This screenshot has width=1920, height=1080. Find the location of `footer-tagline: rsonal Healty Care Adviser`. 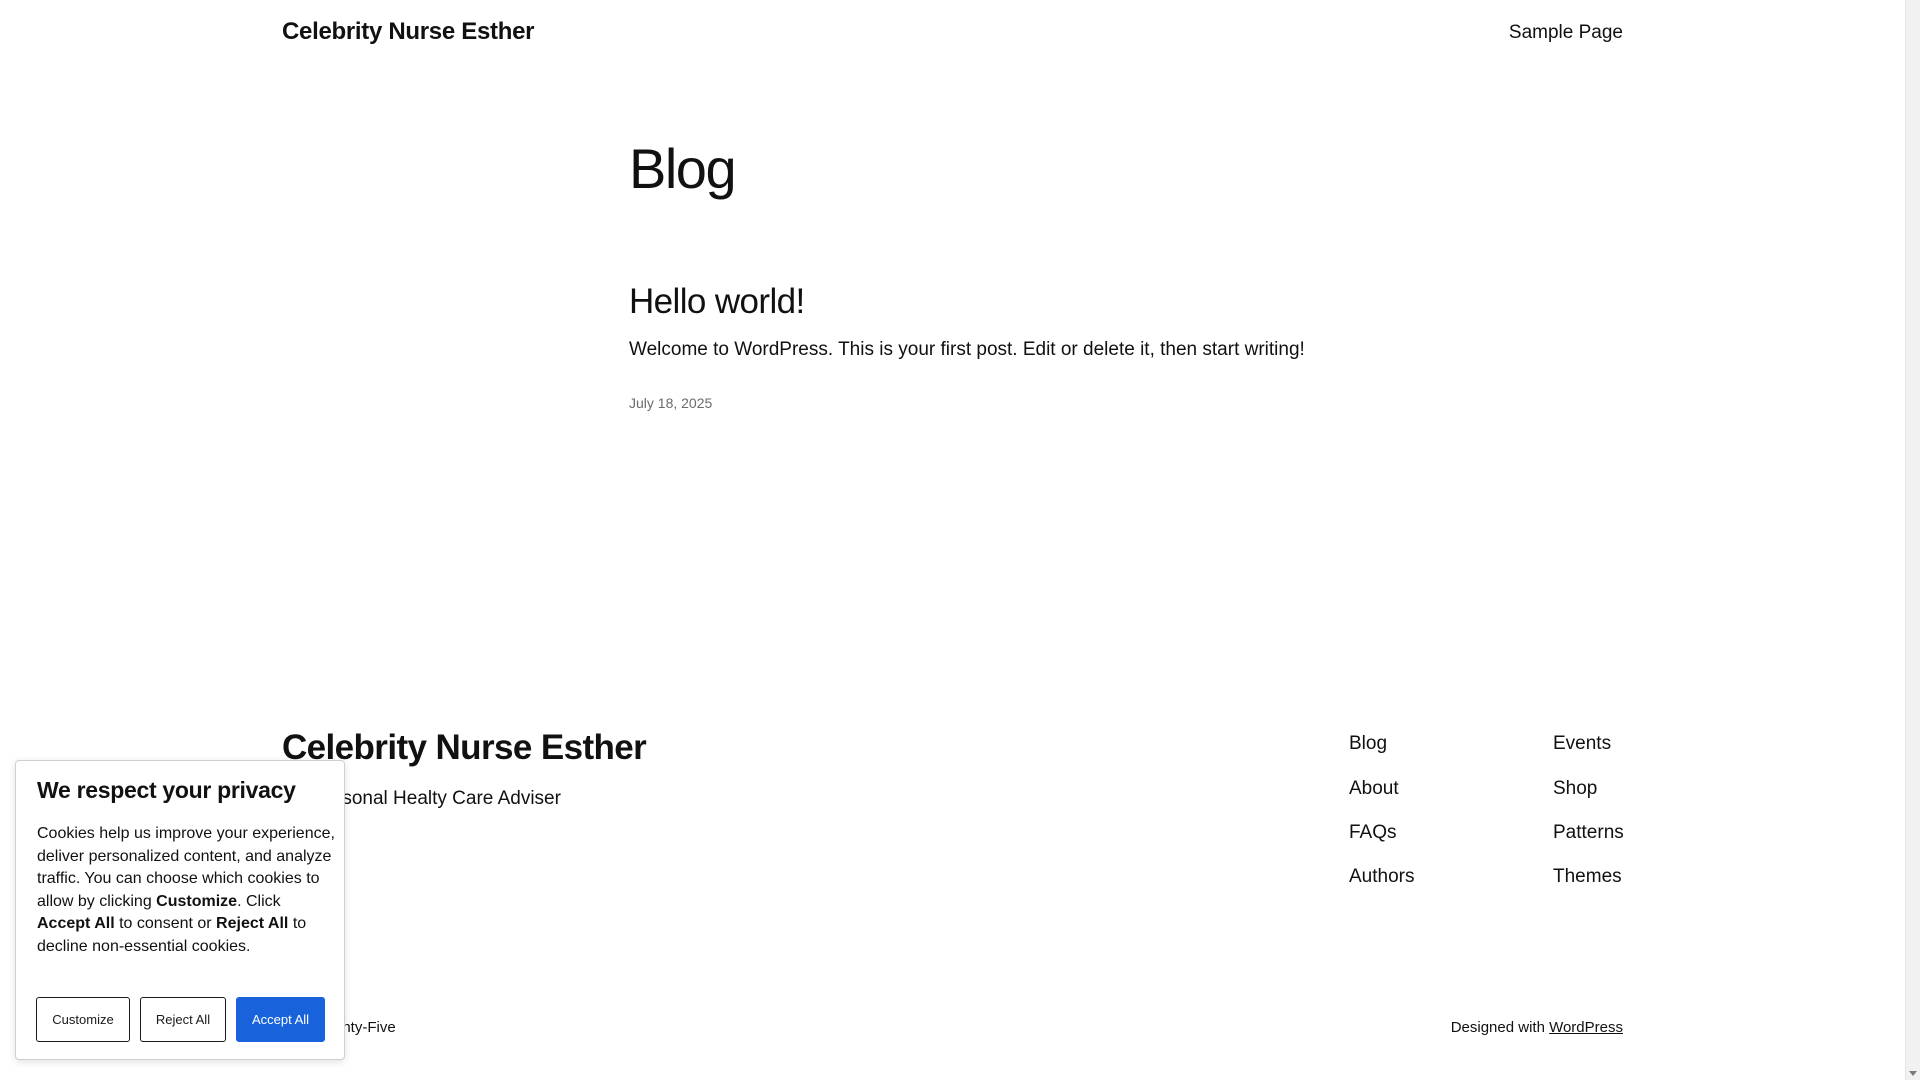

footer-tagline: rsonal Healty Care Adviser is located at coordinates (448, 798).